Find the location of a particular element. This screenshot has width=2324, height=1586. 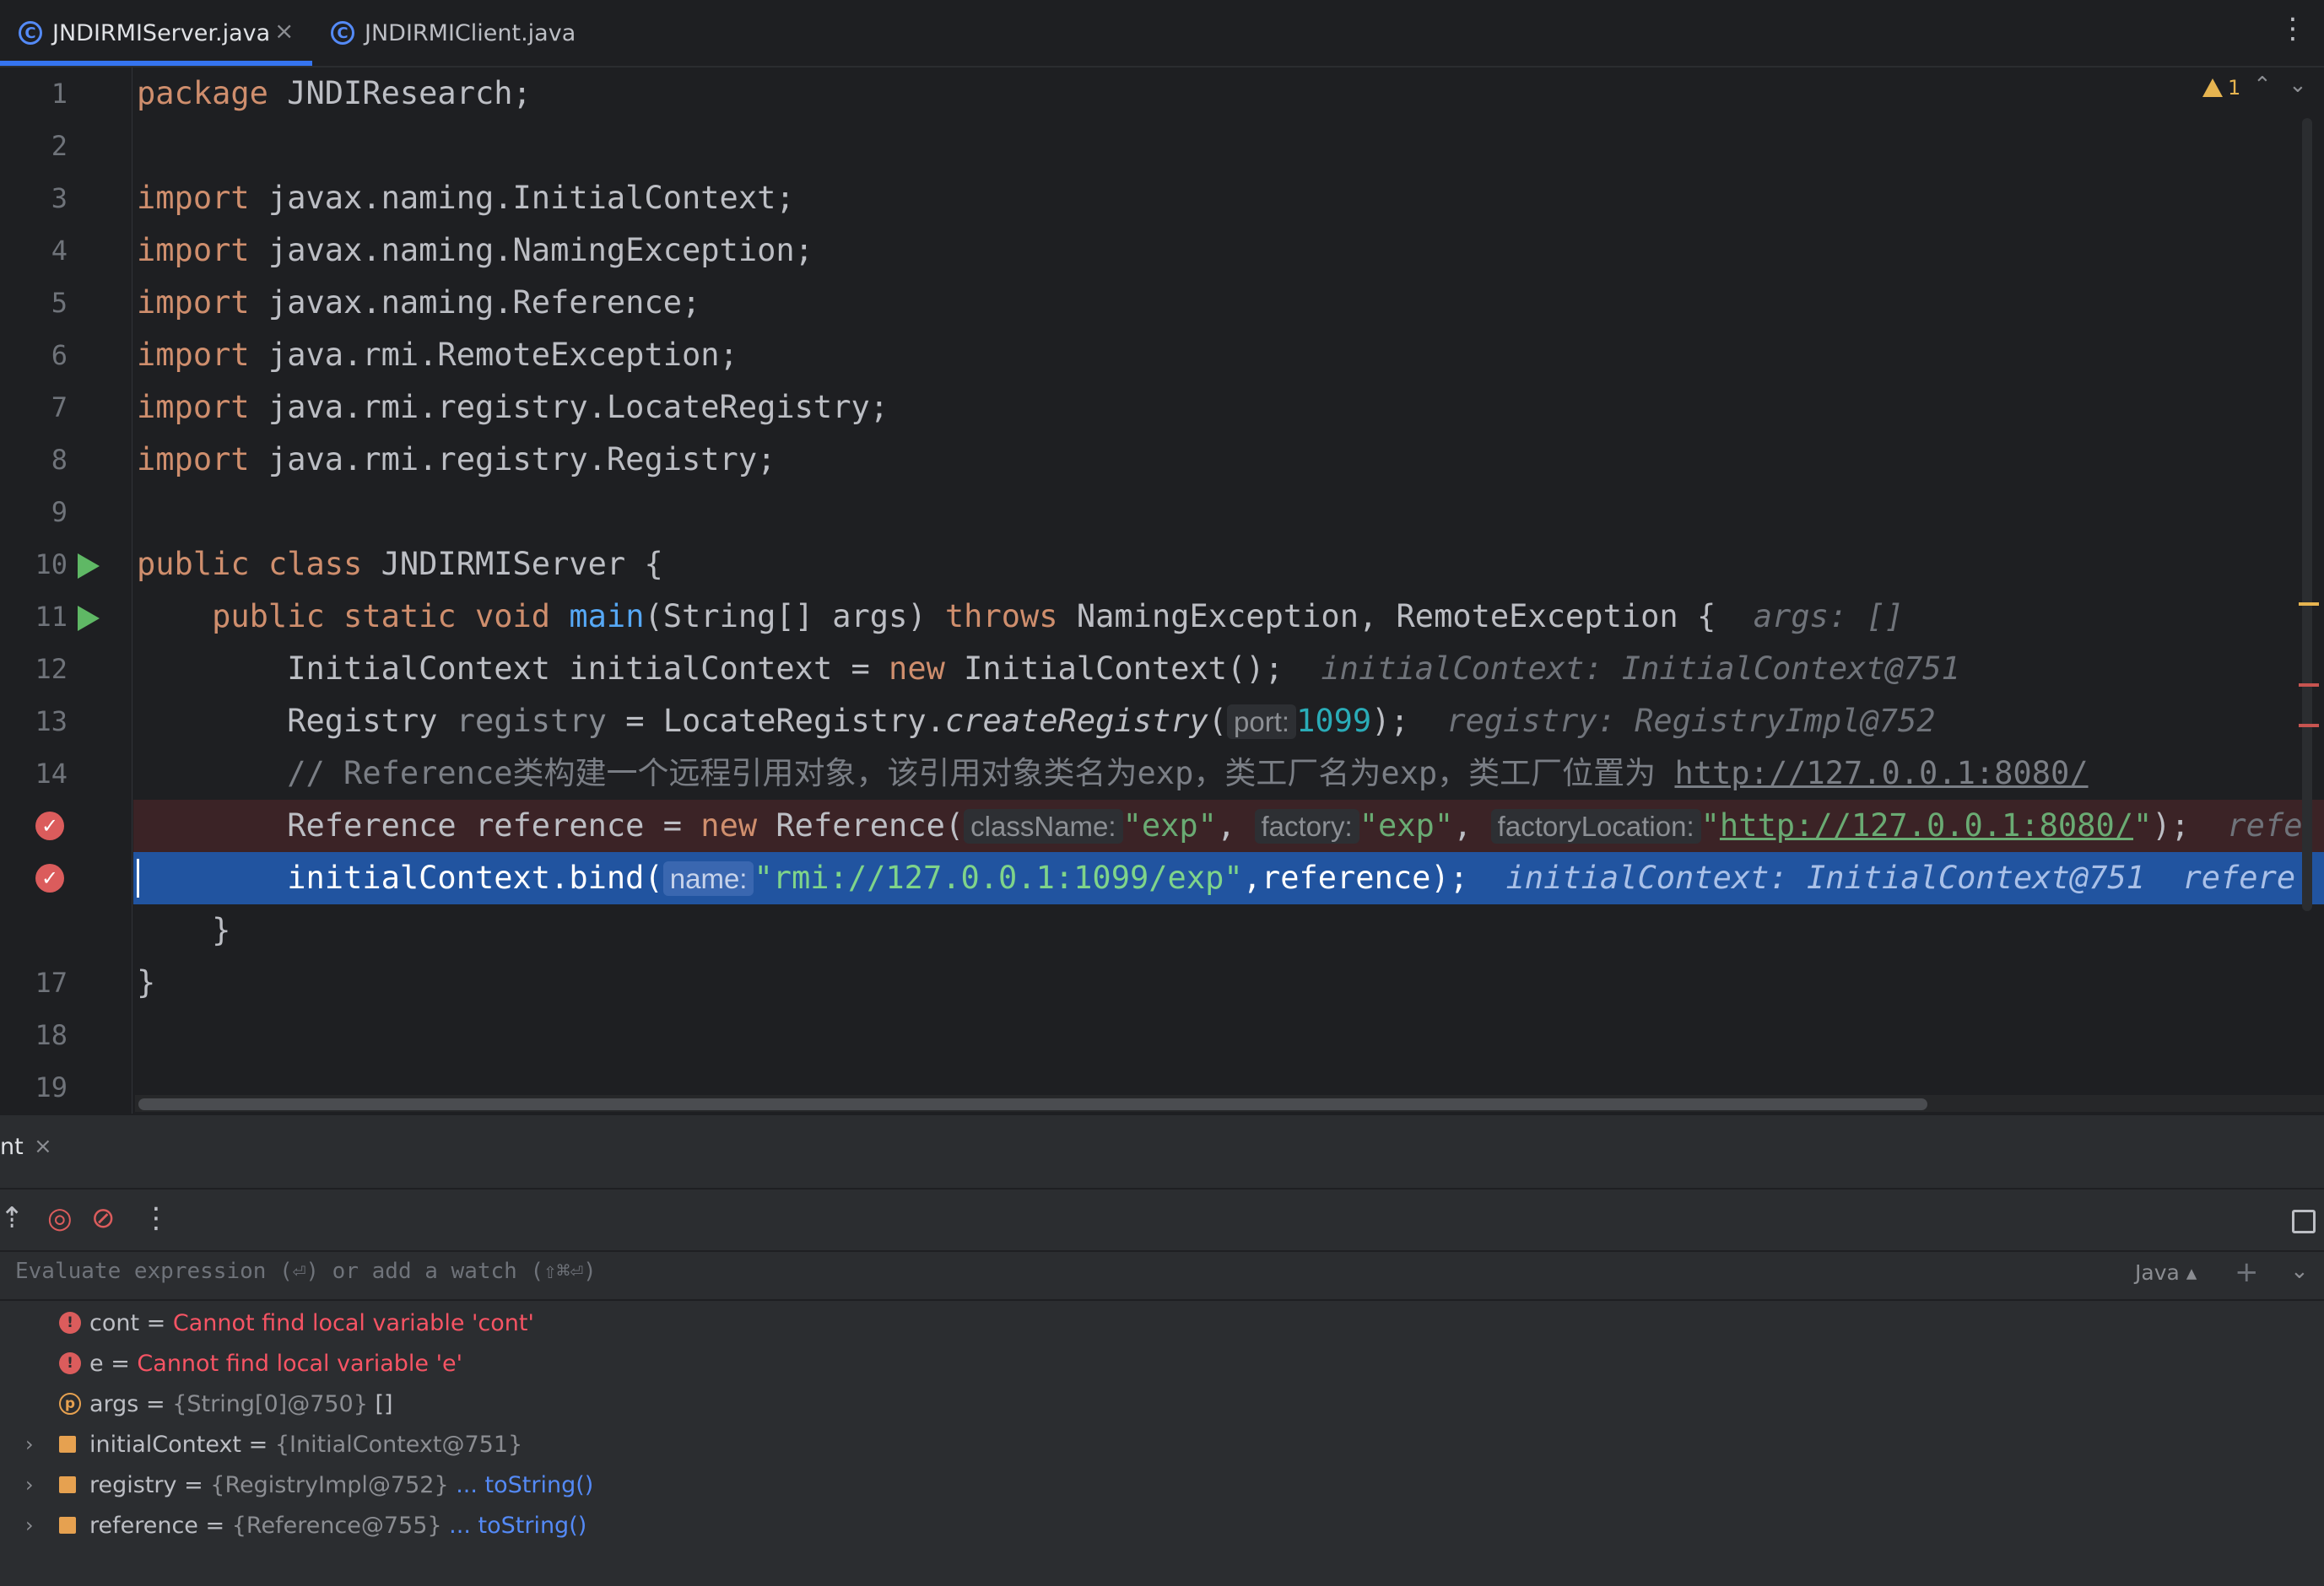

comment-link: http://127.0.0.1:8080/ is located at coordinates (1881, 773).